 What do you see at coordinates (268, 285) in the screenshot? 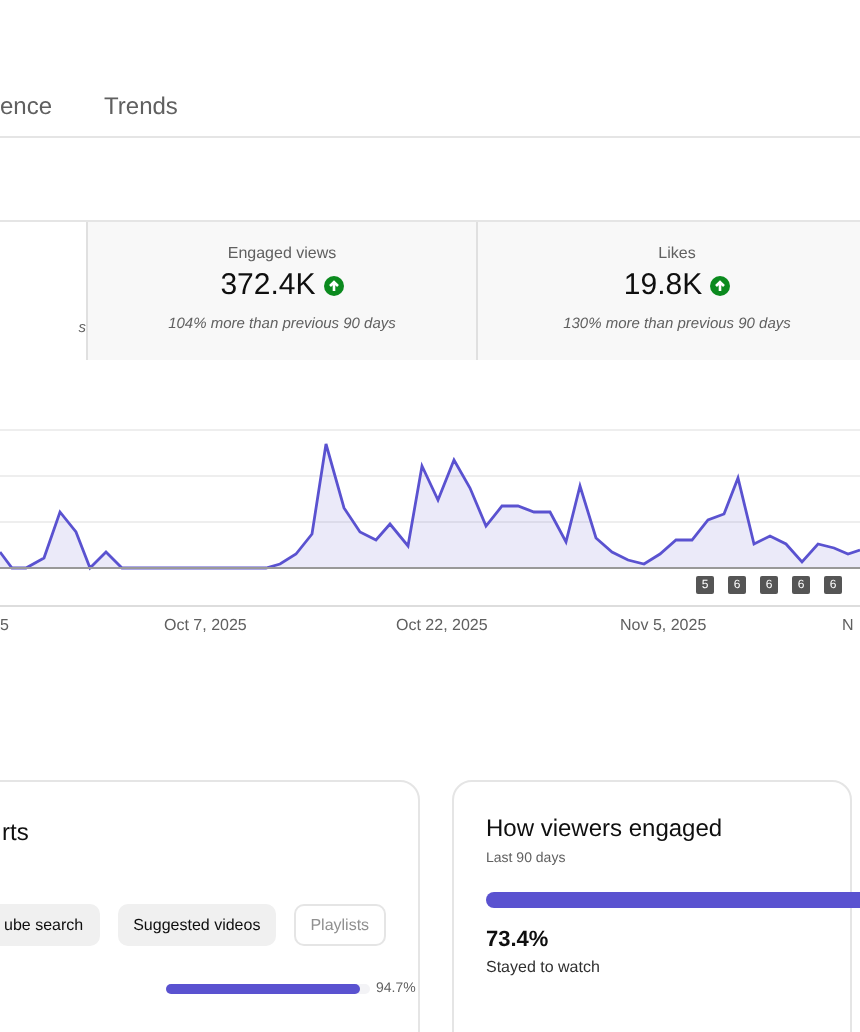
I see `metric-value: 372.4K` at bounding box center [268, 285].